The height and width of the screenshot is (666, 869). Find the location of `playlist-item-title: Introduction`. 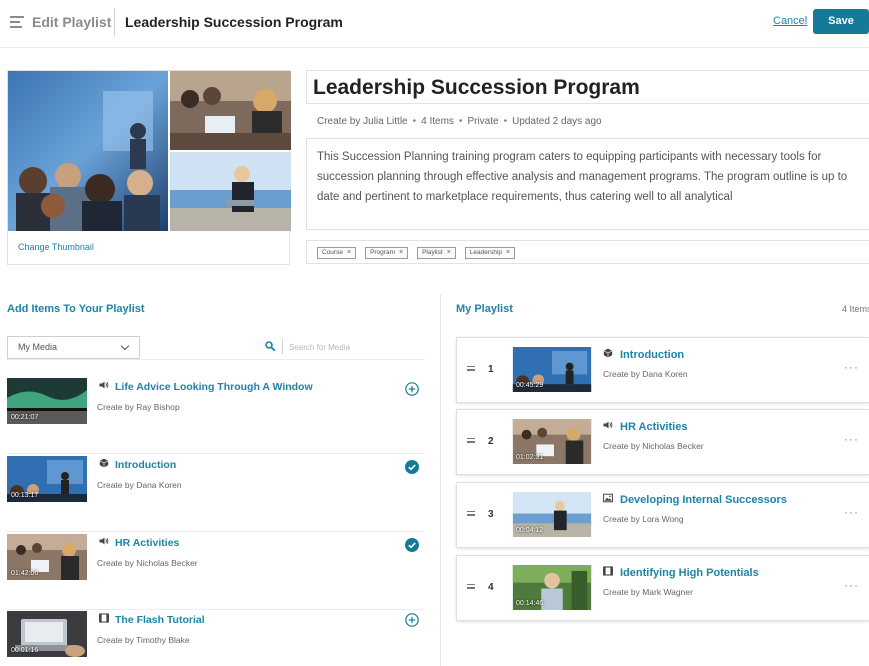

playlist-item-title: Introduction is located at coordinates (643, 354).